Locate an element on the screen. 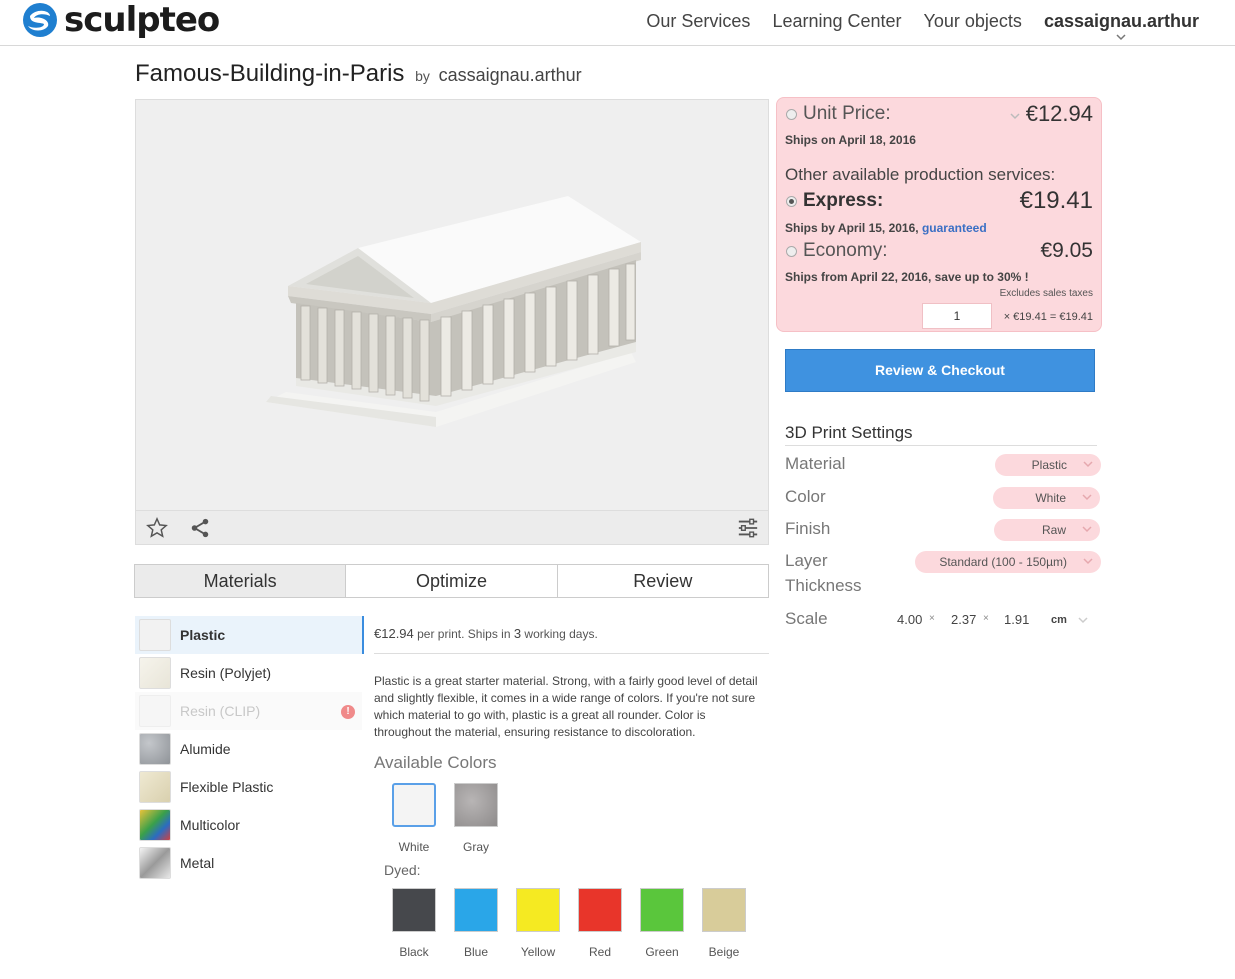 The width and height of the screenshot is (1235, 979). color-select: White is located at coordinates (1046, 498).